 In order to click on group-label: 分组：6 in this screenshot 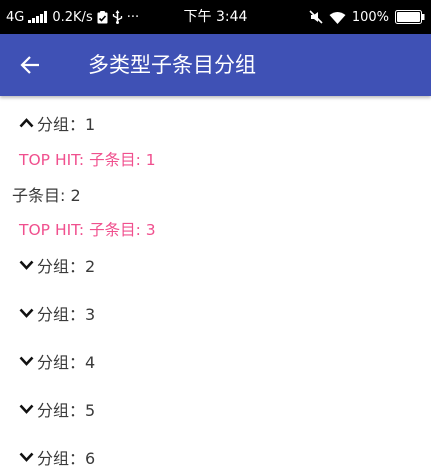, I will do `click(66, 458)`.